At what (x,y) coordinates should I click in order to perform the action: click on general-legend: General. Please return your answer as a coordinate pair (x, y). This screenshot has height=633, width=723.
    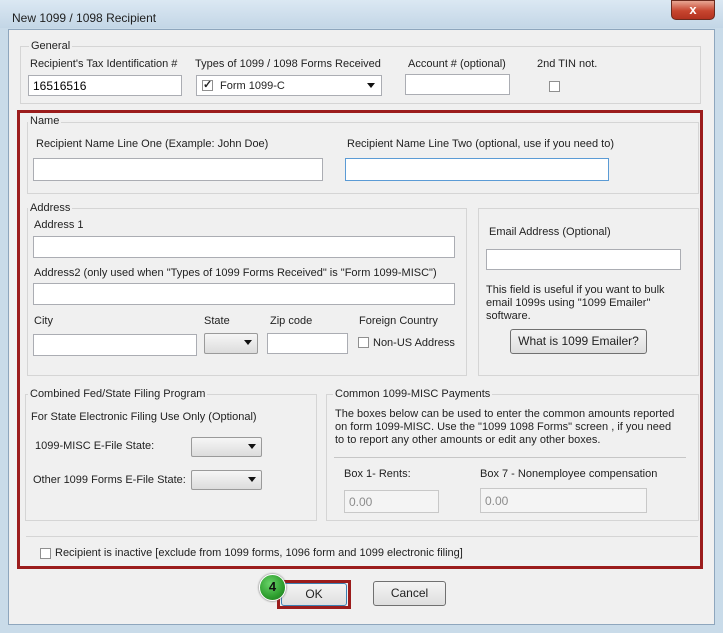
    Looking at the image, I should click on (51, 46).